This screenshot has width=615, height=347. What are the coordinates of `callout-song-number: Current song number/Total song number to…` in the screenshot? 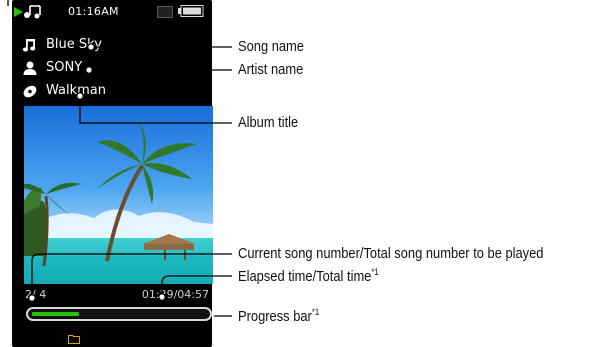 It's located at (391, 253).